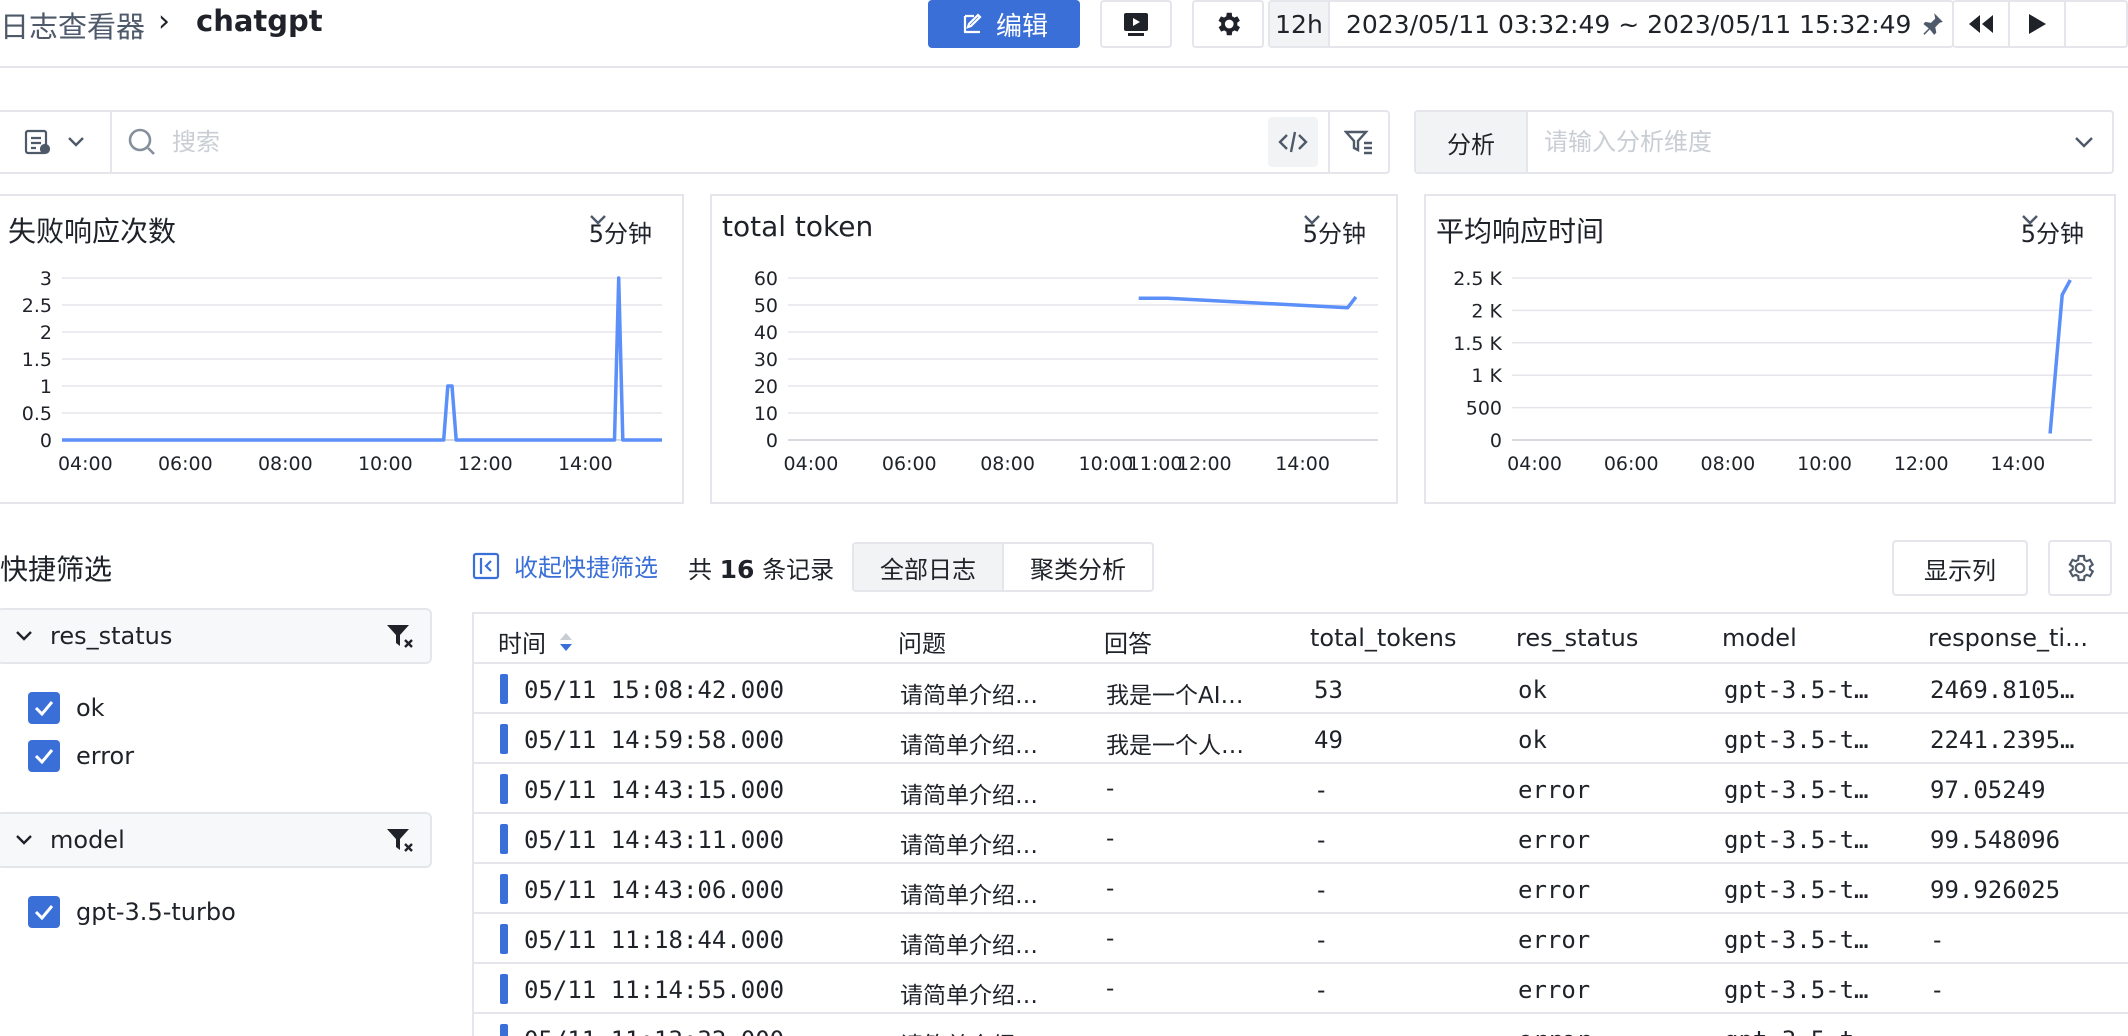 This screenshot has height=1036, width=2128. What do you see at coordinates (1477, 279) in the screenshot?
I see `y-tick-label: 2.5 K` at bounding box center [1477, 279].